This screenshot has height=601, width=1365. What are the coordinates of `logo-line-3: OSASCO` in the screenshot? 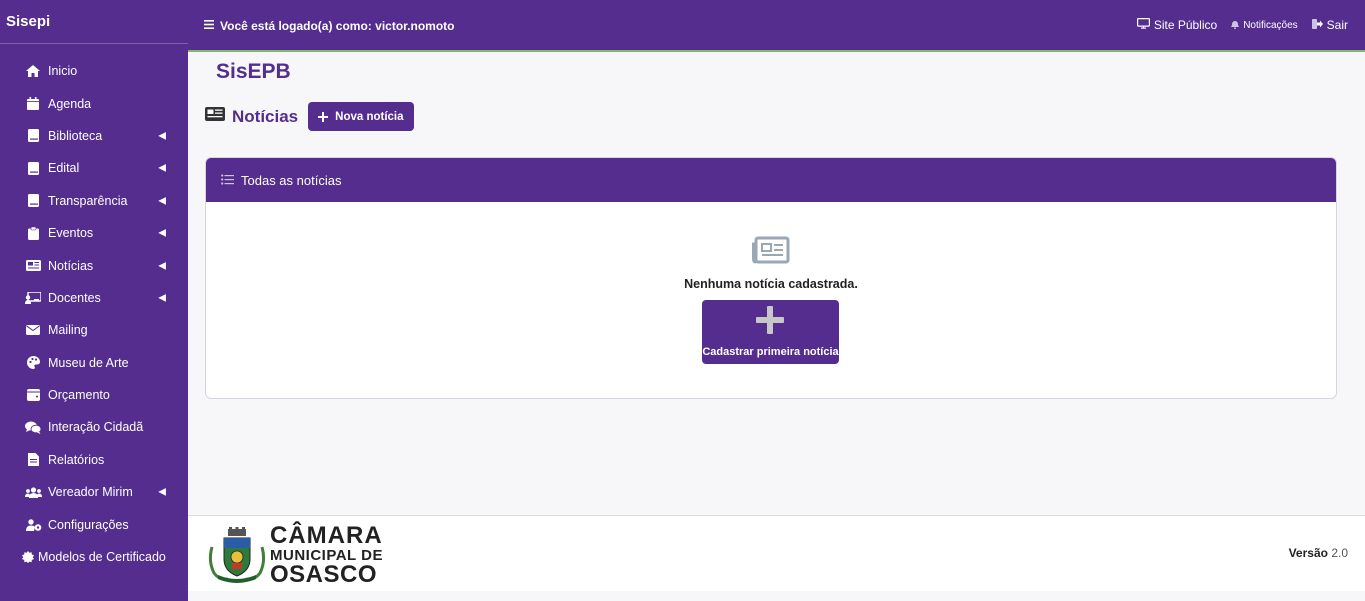 It's located at (324, 574).